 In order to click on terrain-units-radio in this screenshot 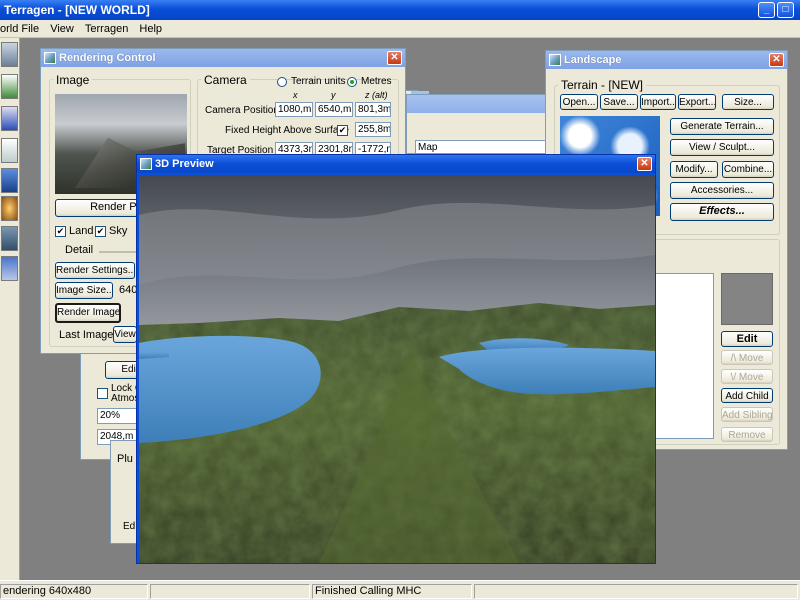, I will do `click(282, 82)`.